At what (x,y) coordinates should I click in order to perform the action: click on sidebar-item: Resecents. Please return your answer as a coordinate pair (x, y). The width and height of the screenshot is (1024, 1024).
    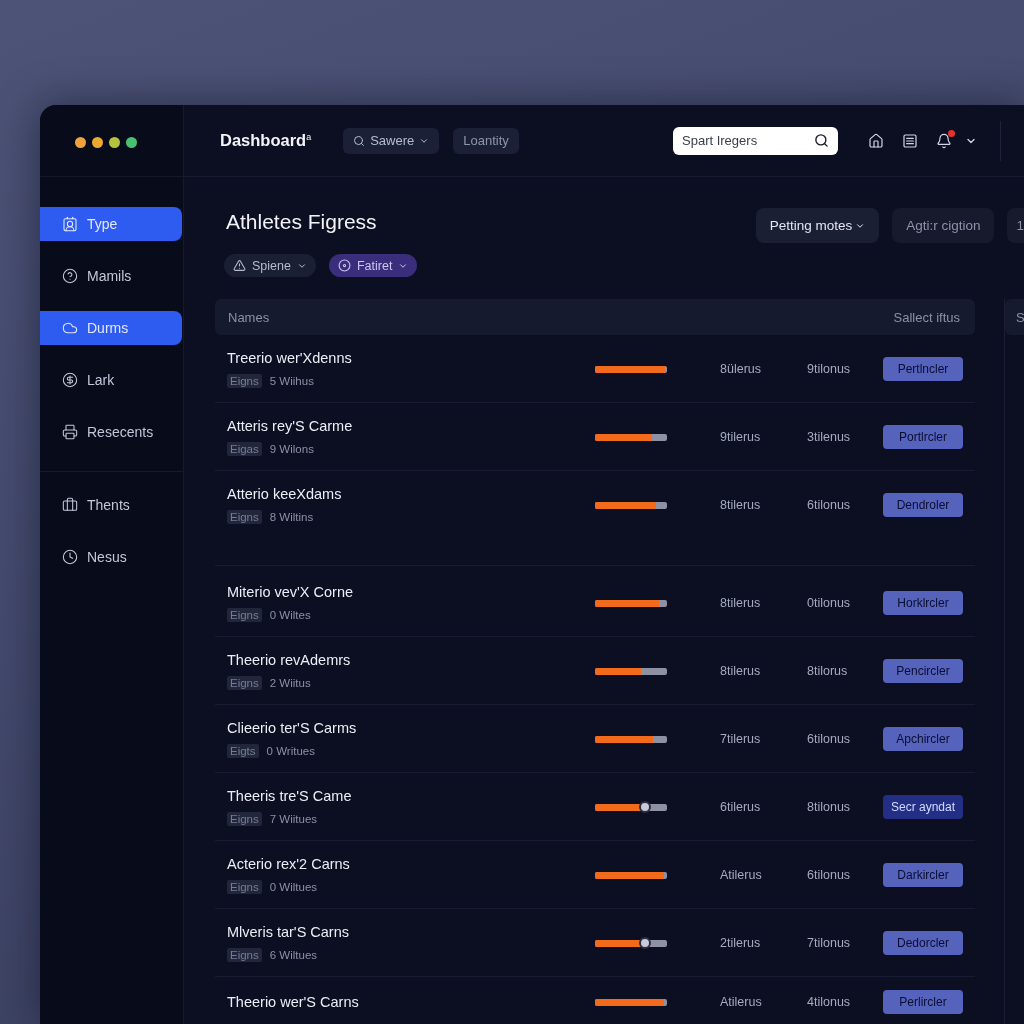
    Looking at the image, I should click on (111, 432).